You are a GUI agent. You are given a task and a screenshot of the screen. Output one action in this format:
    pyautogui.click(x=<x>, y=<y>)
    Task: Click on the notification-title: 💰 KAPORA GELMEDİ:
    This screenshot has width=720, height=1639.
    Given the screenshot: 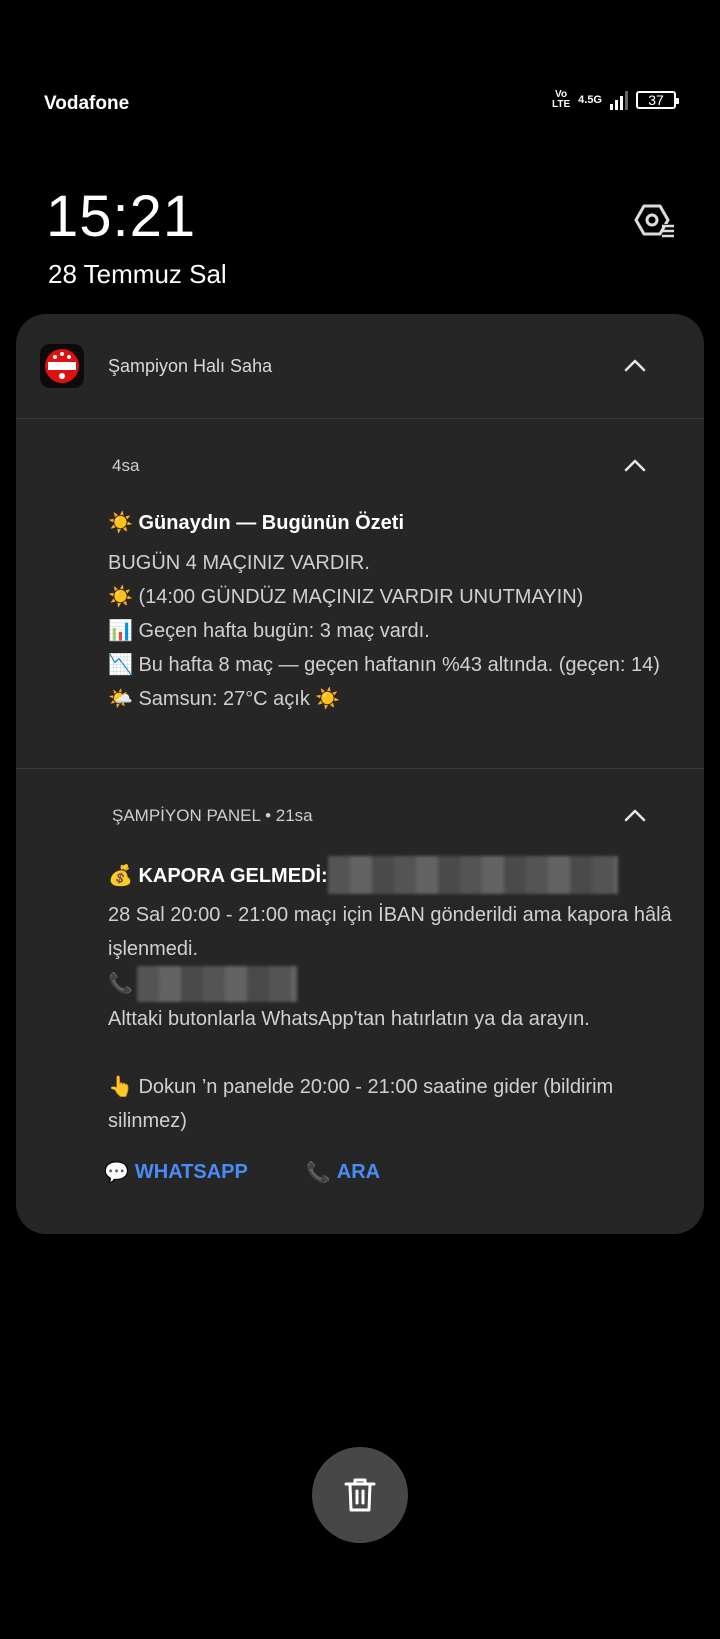 What is the action you would take?
    pyautogui.click(x=363, y=875)
    